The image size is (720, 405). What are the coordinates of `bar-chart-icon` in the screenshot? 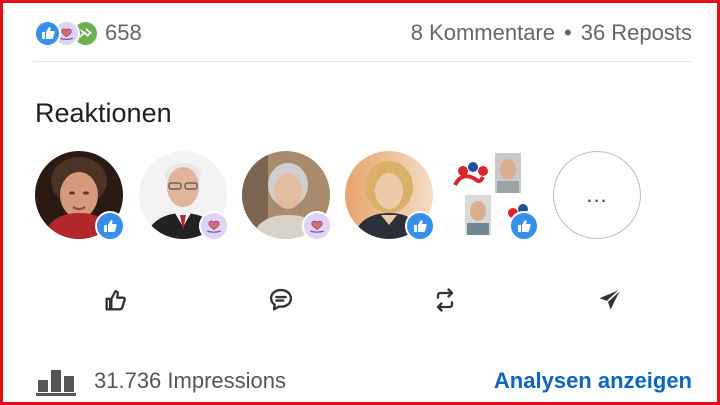 It's located at (56, 383).